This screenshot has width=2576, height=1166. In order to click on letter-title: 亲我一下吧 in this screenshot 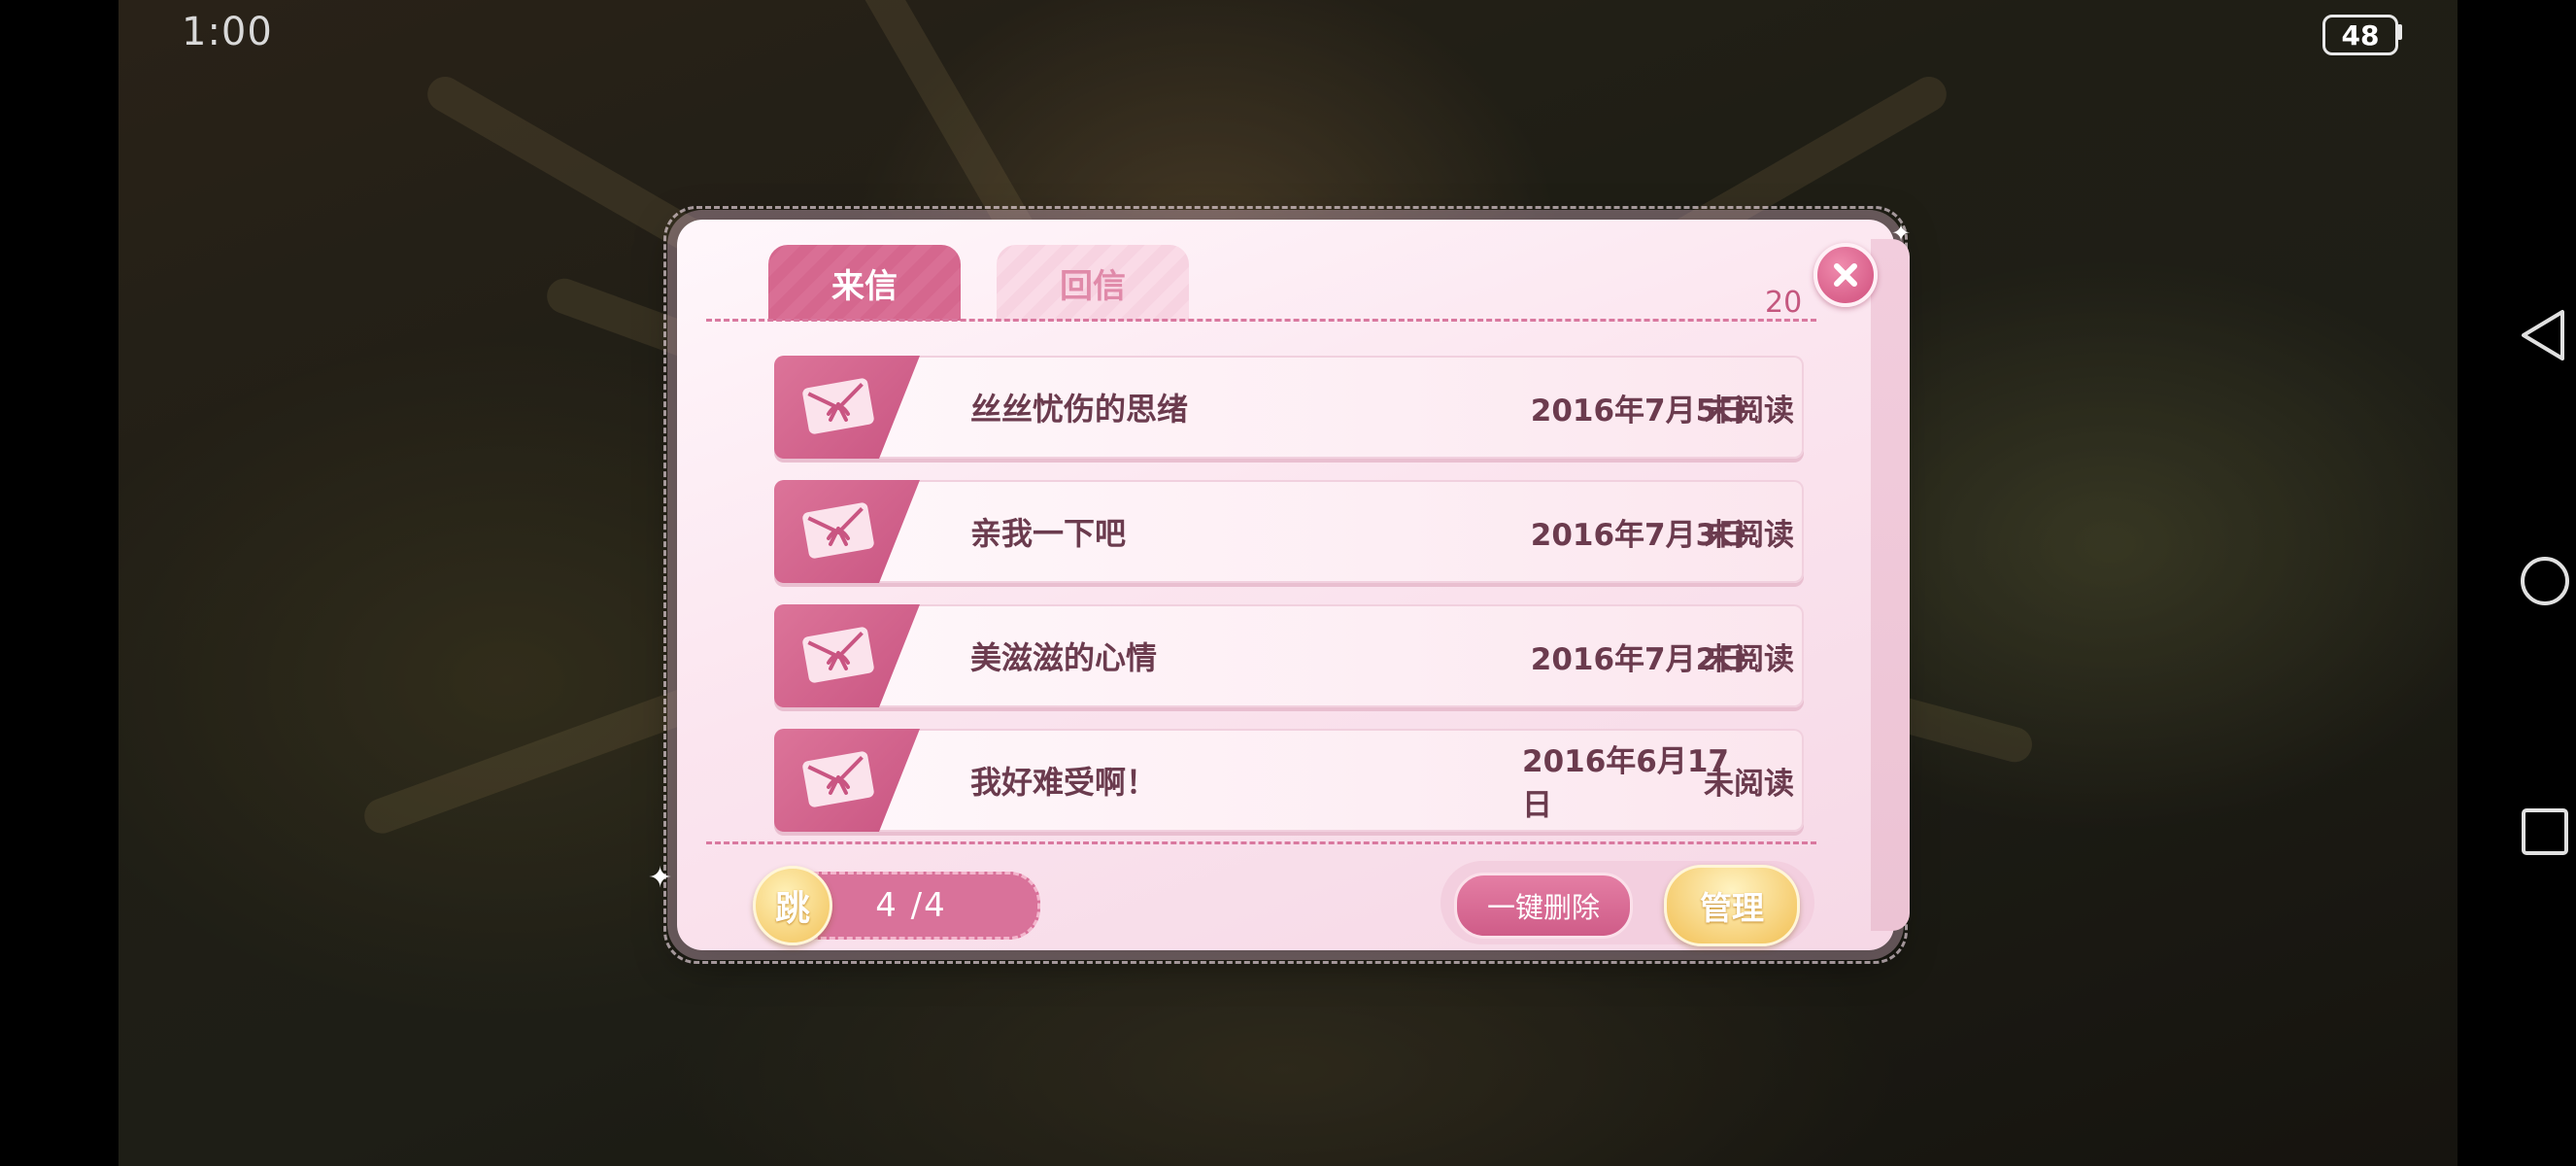, I will do `click(1048, 533)`.